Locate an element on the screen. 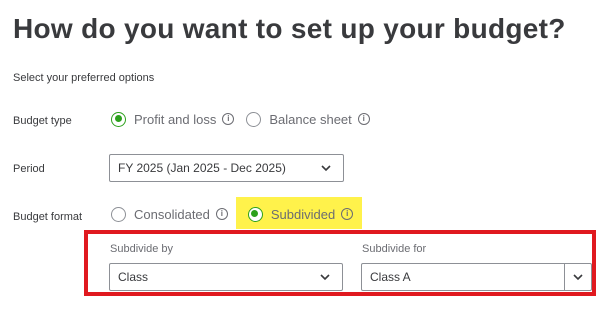  period-select: FY 2025 (Jan 2025 - Dec 2025) is located at coordinates (226, 168).